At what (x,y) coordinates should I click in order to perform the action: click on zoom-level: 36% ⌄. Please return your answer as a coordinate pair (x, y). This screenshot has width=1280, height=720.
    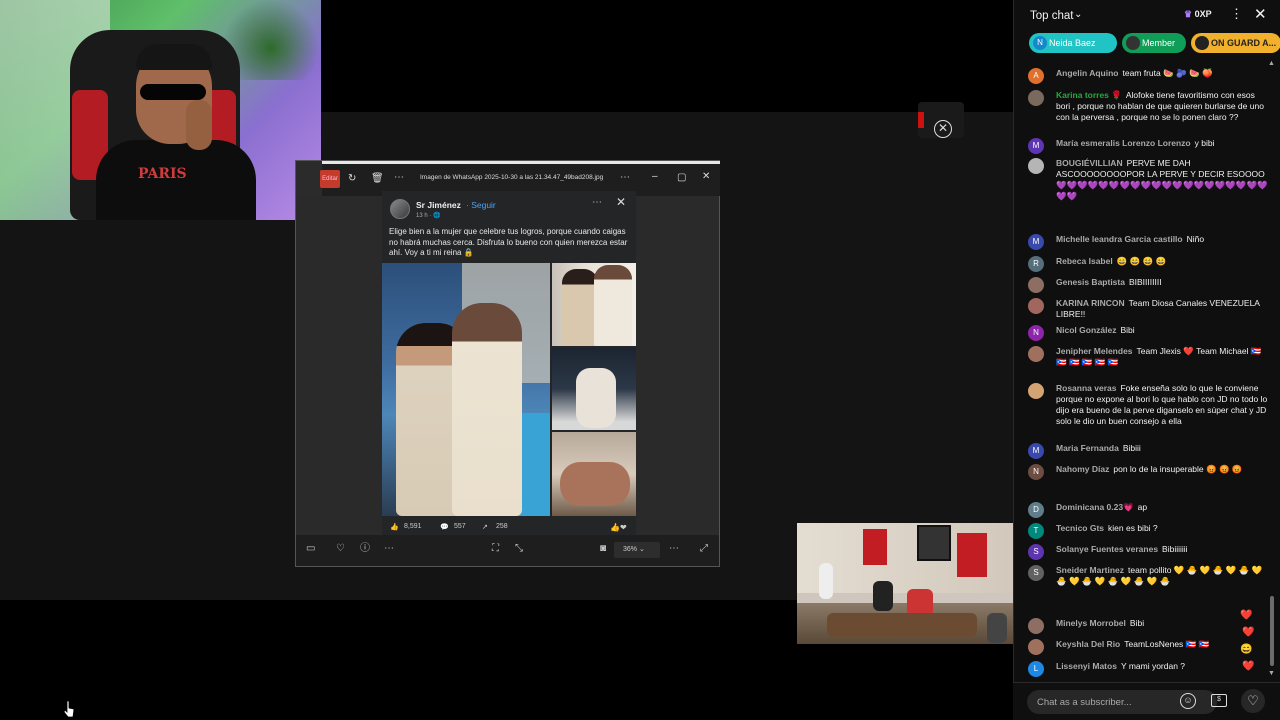
    Looking at the image, I should click on (637, 550).